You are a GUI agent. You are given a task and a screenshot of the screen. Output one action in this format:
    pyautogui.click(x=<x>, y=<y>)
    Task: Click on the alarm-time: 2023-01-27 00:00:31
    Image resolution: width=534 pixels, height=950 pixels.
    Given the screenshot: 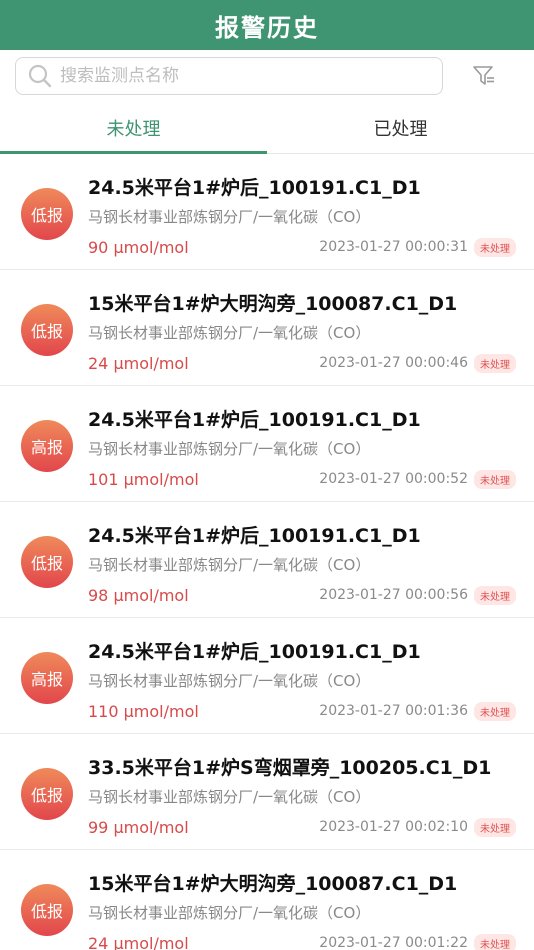 What is the action you would take?
    pyautogui.click(x=393, y=247)
    